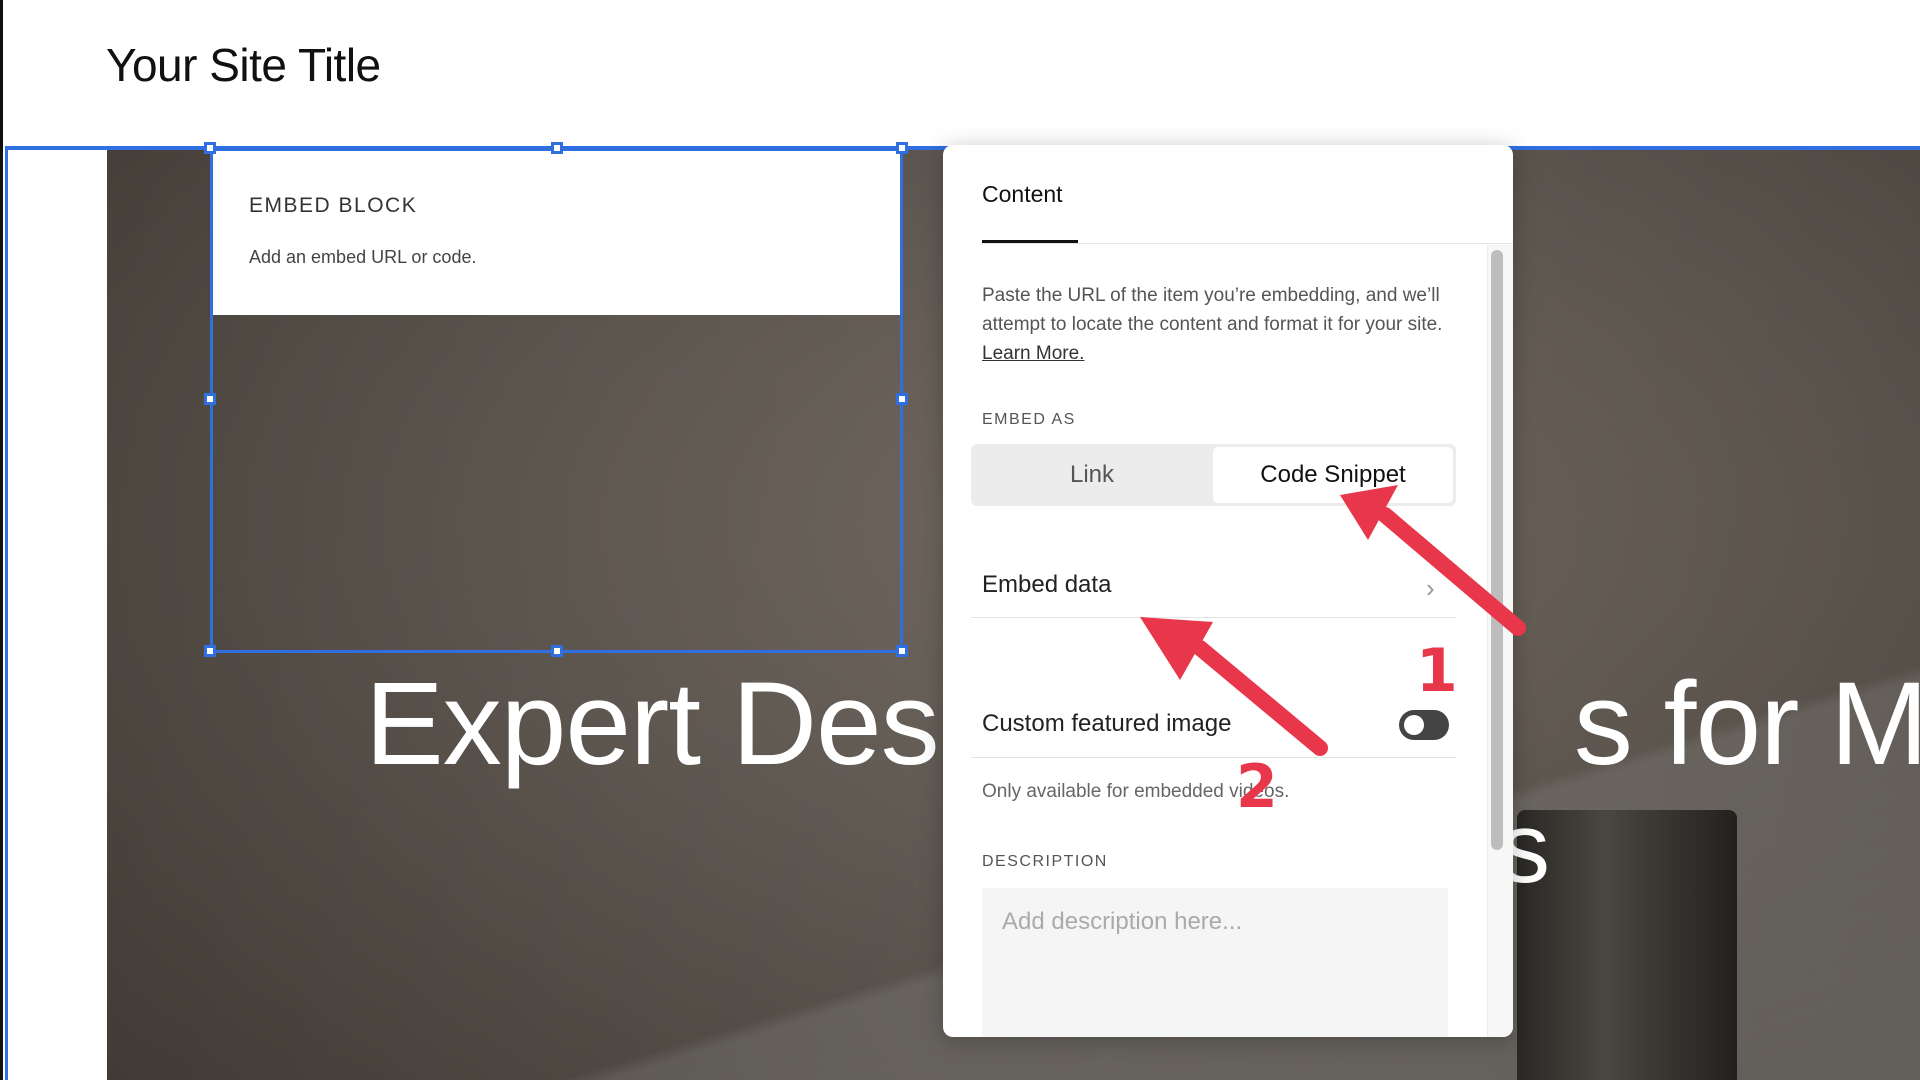 The width and height of the screenshot is (1920, 1080). Describe the element at coordinates (243, 65) in the screenshot. I see `site-title: Your Site Title` at that location.